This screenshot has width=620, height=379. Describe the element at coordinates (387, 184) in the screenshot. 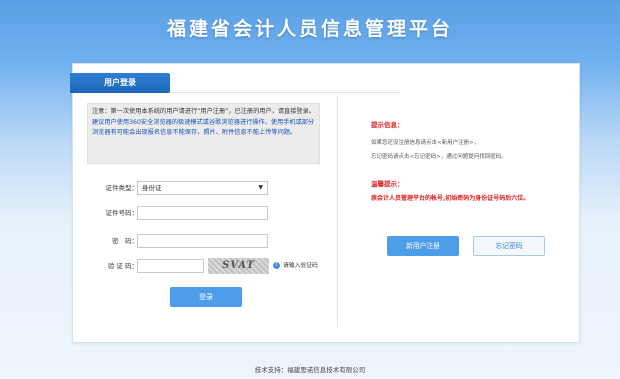

I see `warning-title: 温馨提示：` at that location.